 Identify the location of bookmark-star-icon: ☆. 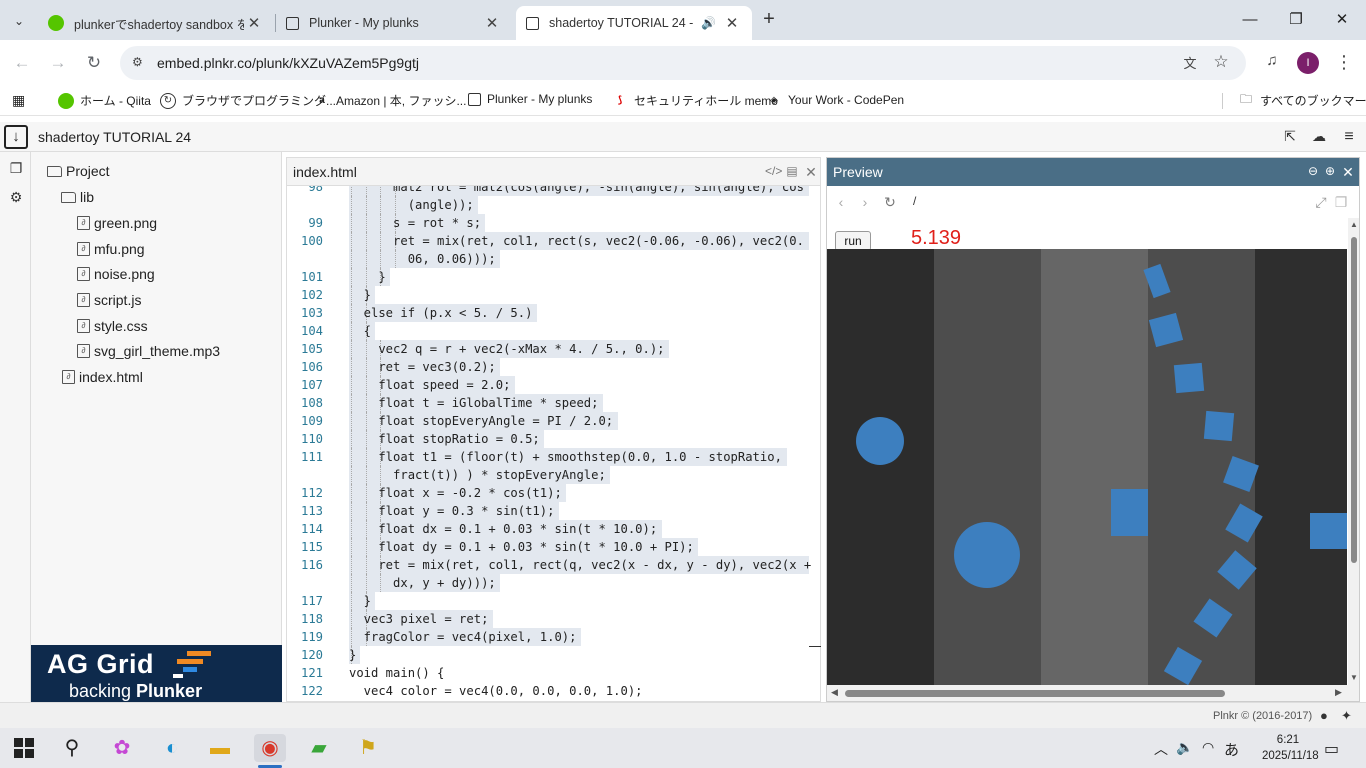
(1221, 62).